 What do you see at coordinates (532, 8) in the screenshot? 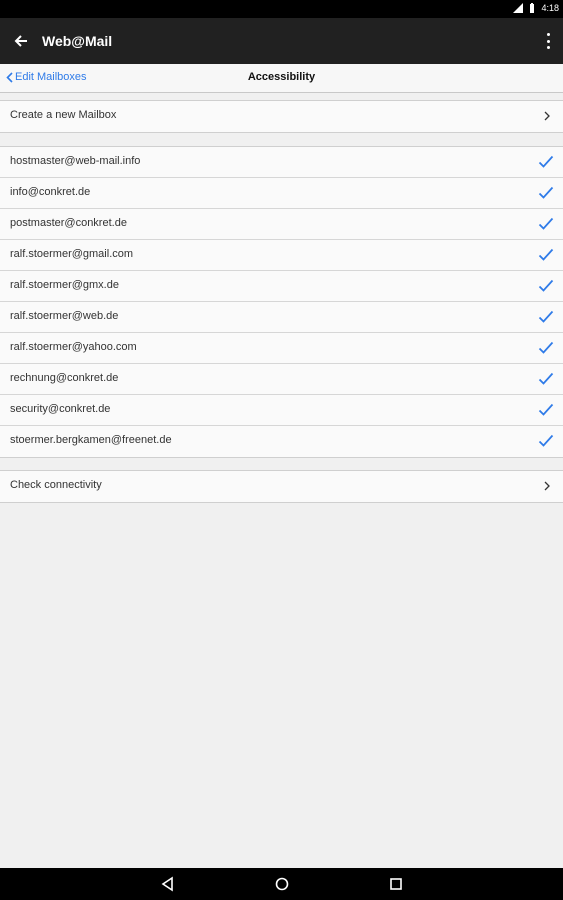
I see `battery-icon` at bounding box center [532, 8].